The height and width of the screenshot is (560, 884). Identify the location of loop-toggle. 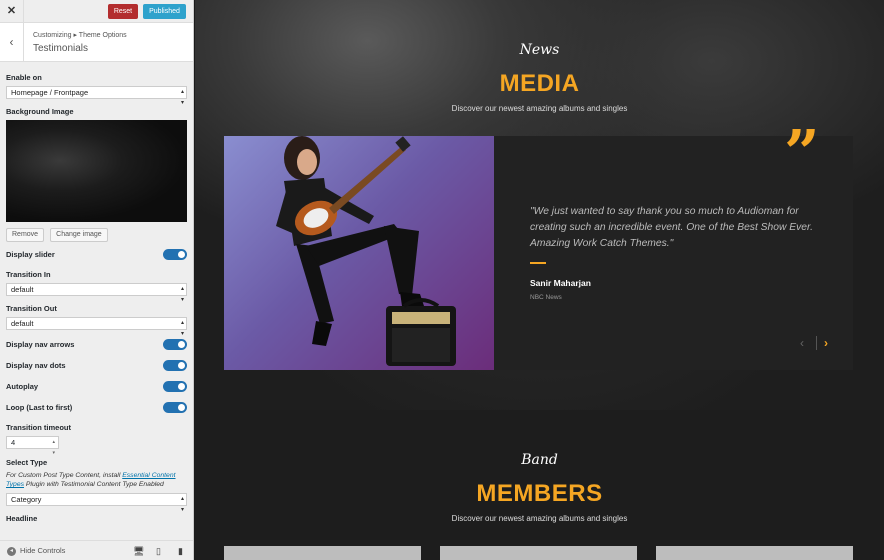
(175, 407).